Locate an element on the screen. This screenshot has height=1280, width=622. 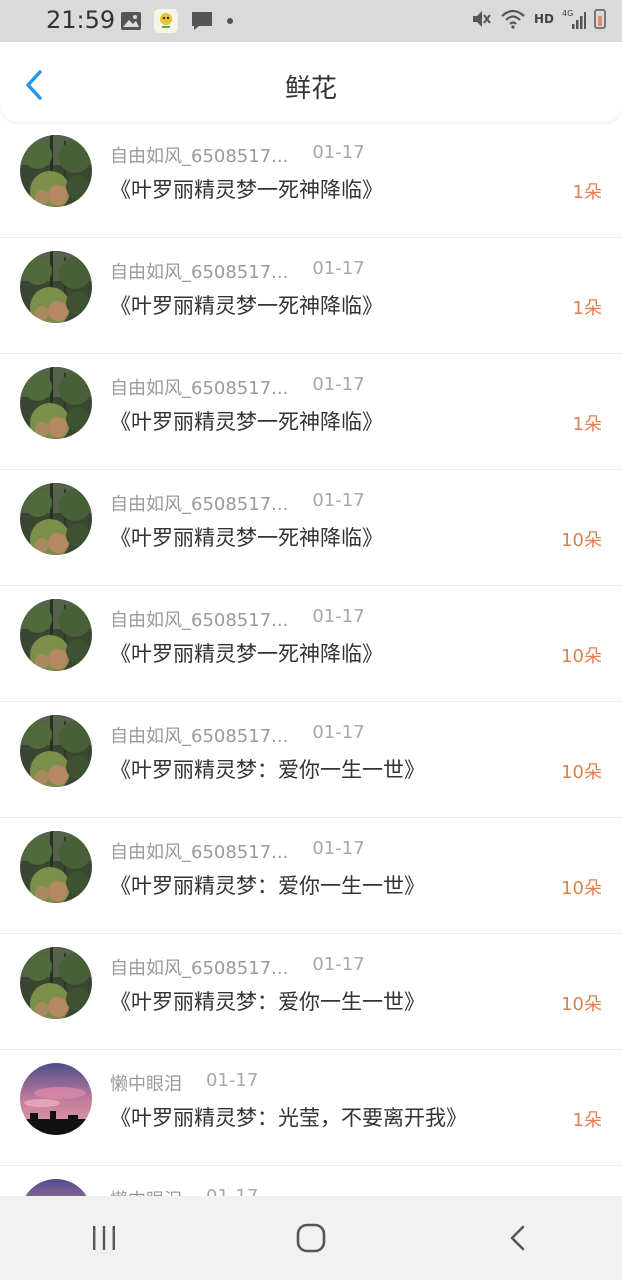
list-item: 懒中眼泪 01-17 《叶罗丽精灵梦：光莹，不要离开我》 1朵 is located at coordinates (311, 1108).